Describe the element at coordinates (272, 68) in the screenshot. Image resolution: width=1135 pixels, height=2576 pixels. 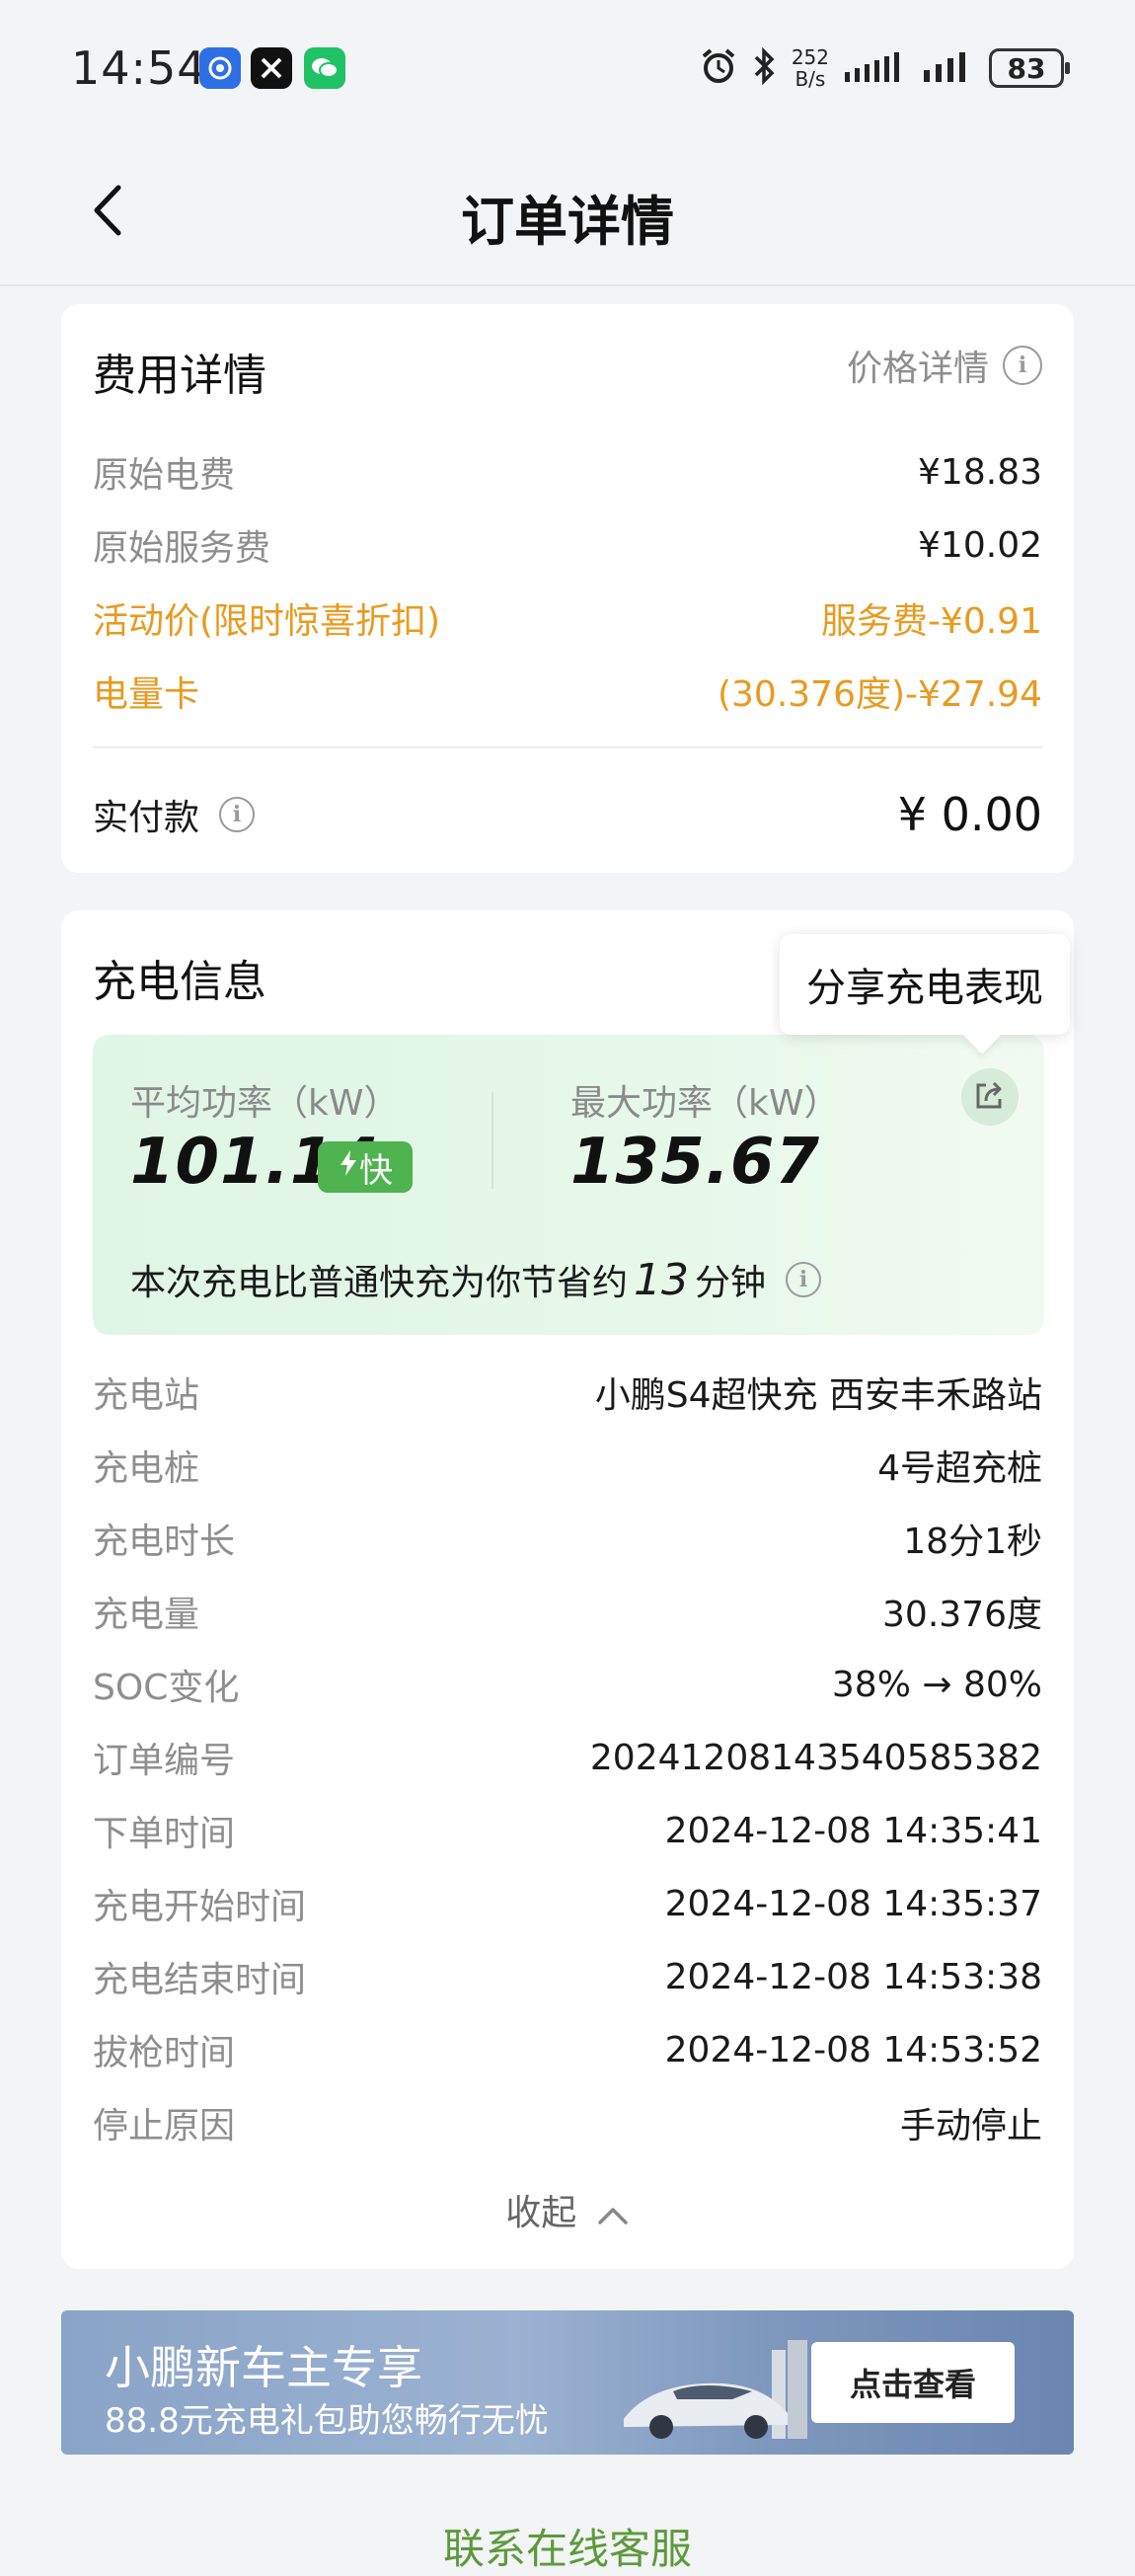
I see `close-app-icon` at that location.